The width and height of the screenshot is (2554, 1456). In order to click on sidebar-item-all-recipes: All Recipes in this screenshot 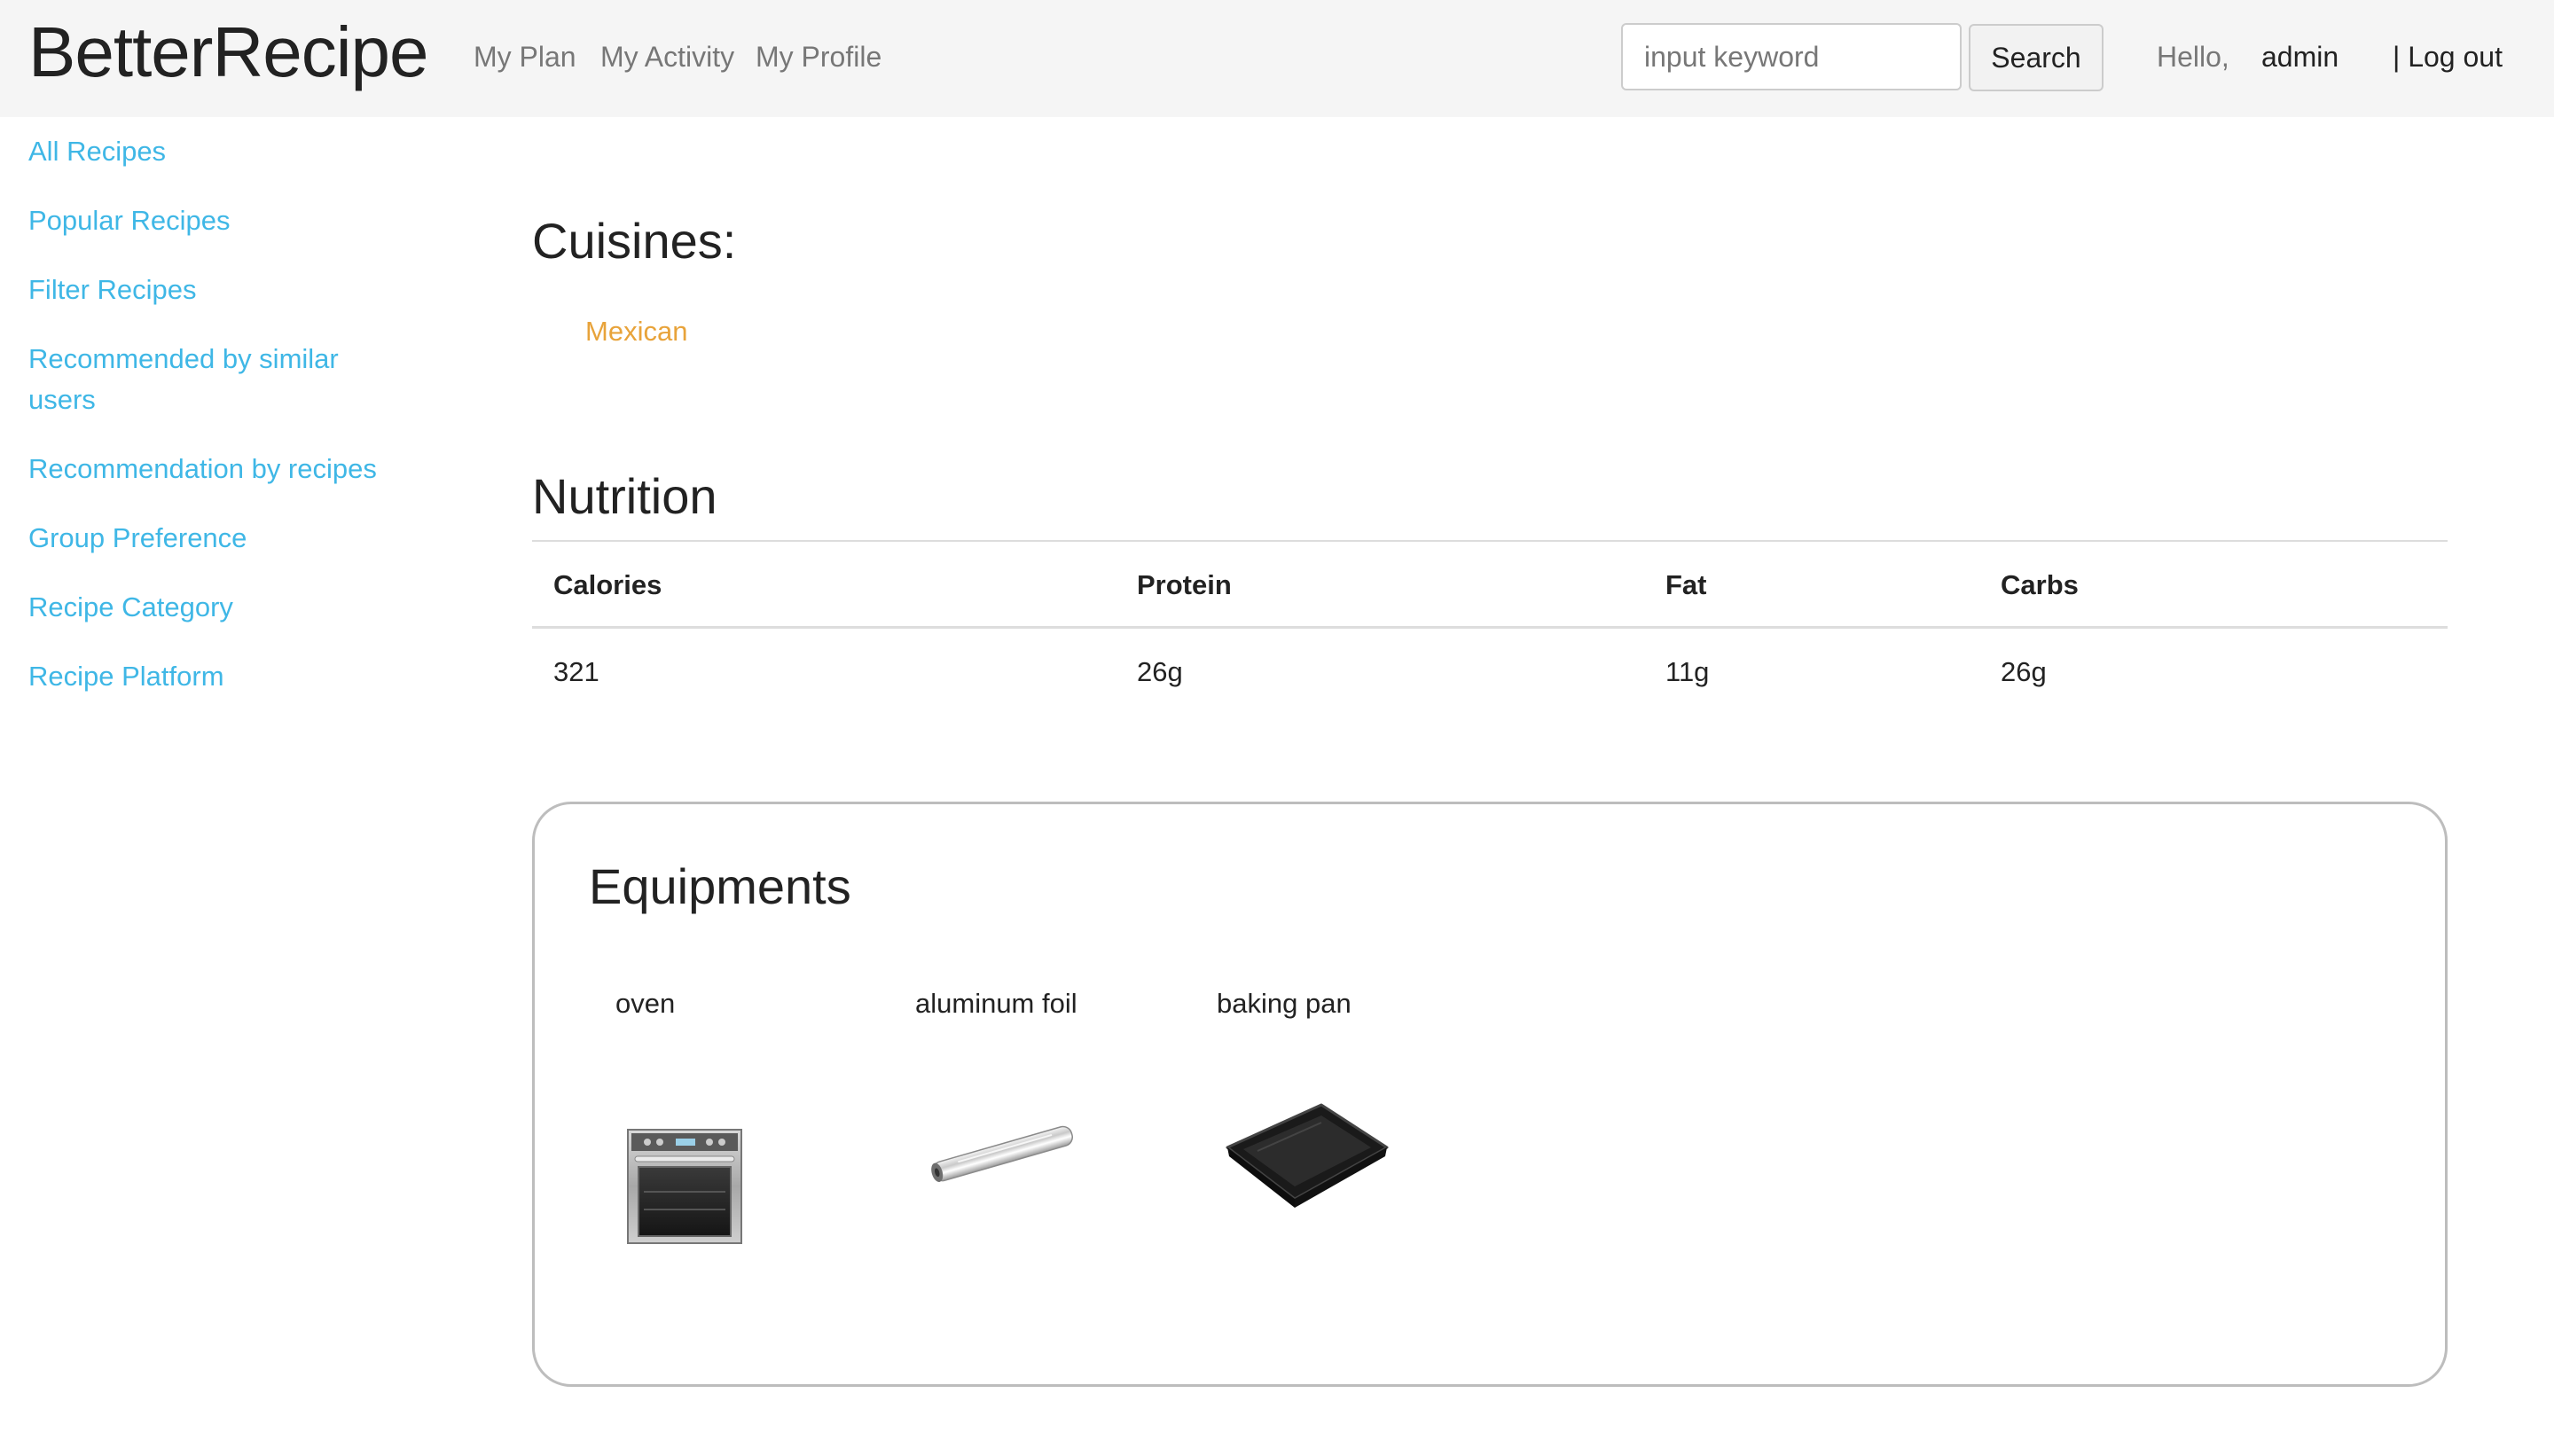, I will do `click(214, 151)`.